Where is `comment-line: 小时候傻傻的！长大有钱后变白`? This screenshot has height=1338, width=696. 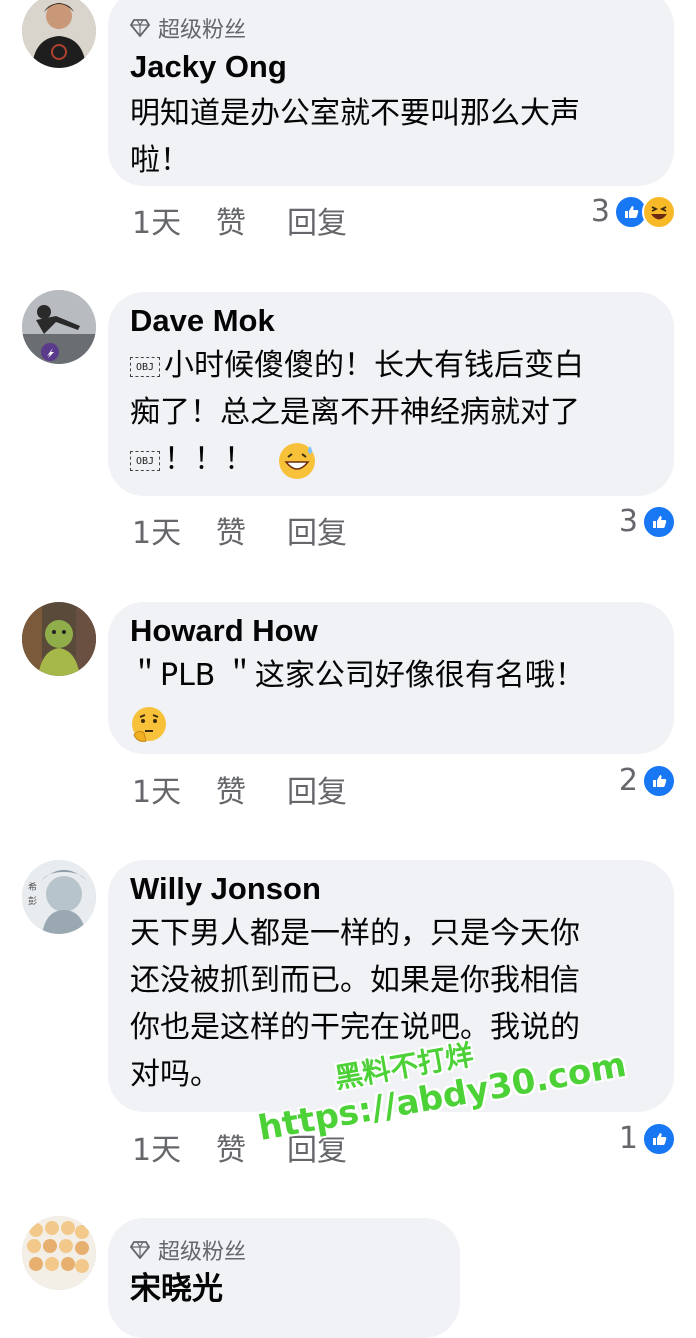
comment-line: 小时候傻傻的！长大有钱后变白 is located at coordinates (374, 365).